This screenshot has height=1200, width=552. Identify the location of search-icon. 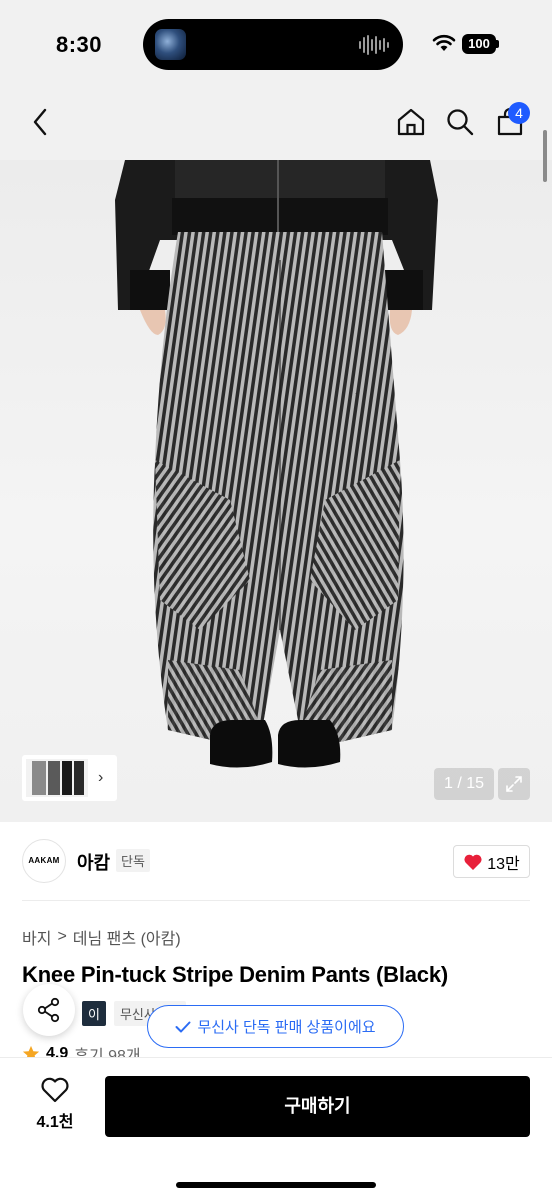
(460, 122).